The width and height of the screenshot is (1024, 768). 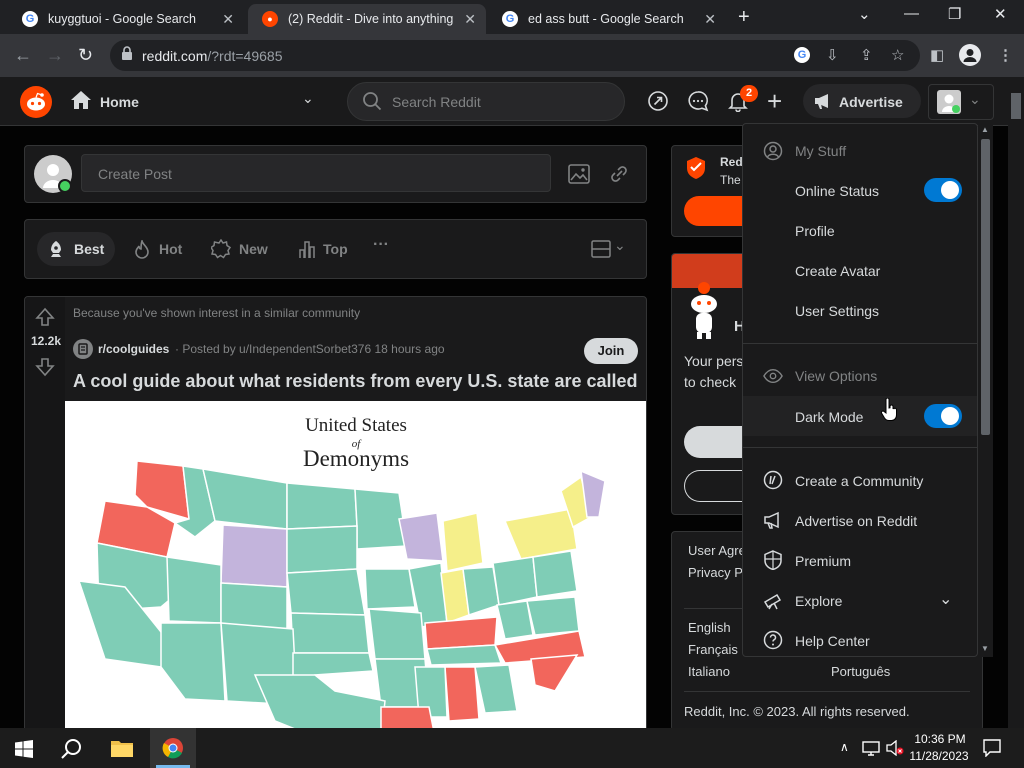 I want to click on back-icon: ←, so click(x=23, y=55).